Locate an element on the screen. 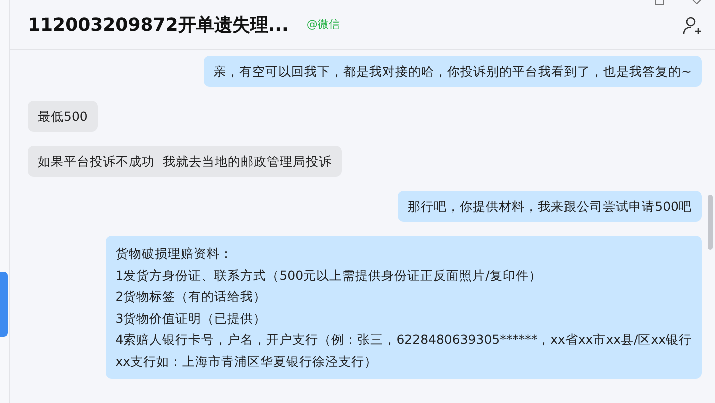 The height and width of the screenshot is (403, 715). message-bubble: 如果平台投诉不成功 我就去当地的邮政管理局投诉 is located at coordinates (185, 161).